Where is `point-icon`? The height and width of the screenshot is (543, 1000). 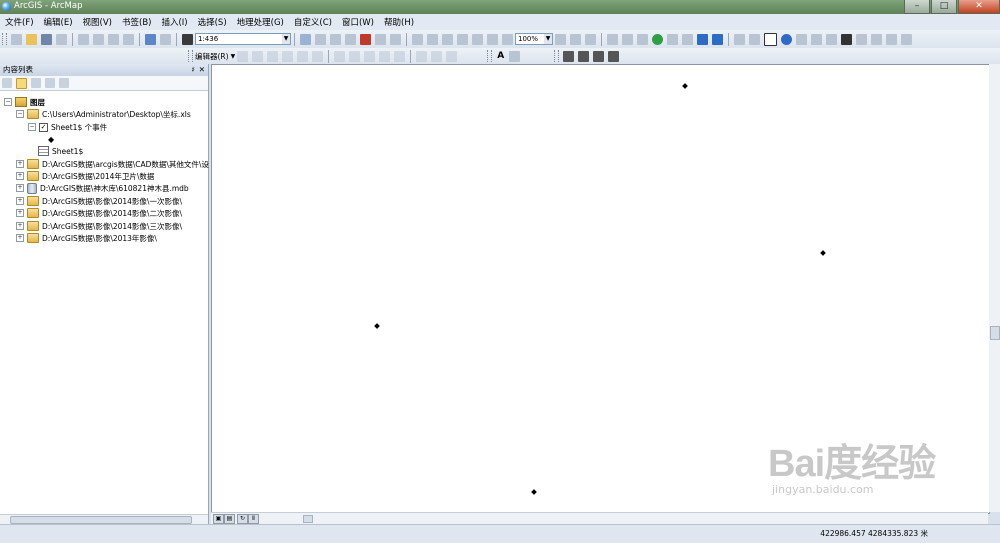
point-icon is located at coordinates (318, 56).